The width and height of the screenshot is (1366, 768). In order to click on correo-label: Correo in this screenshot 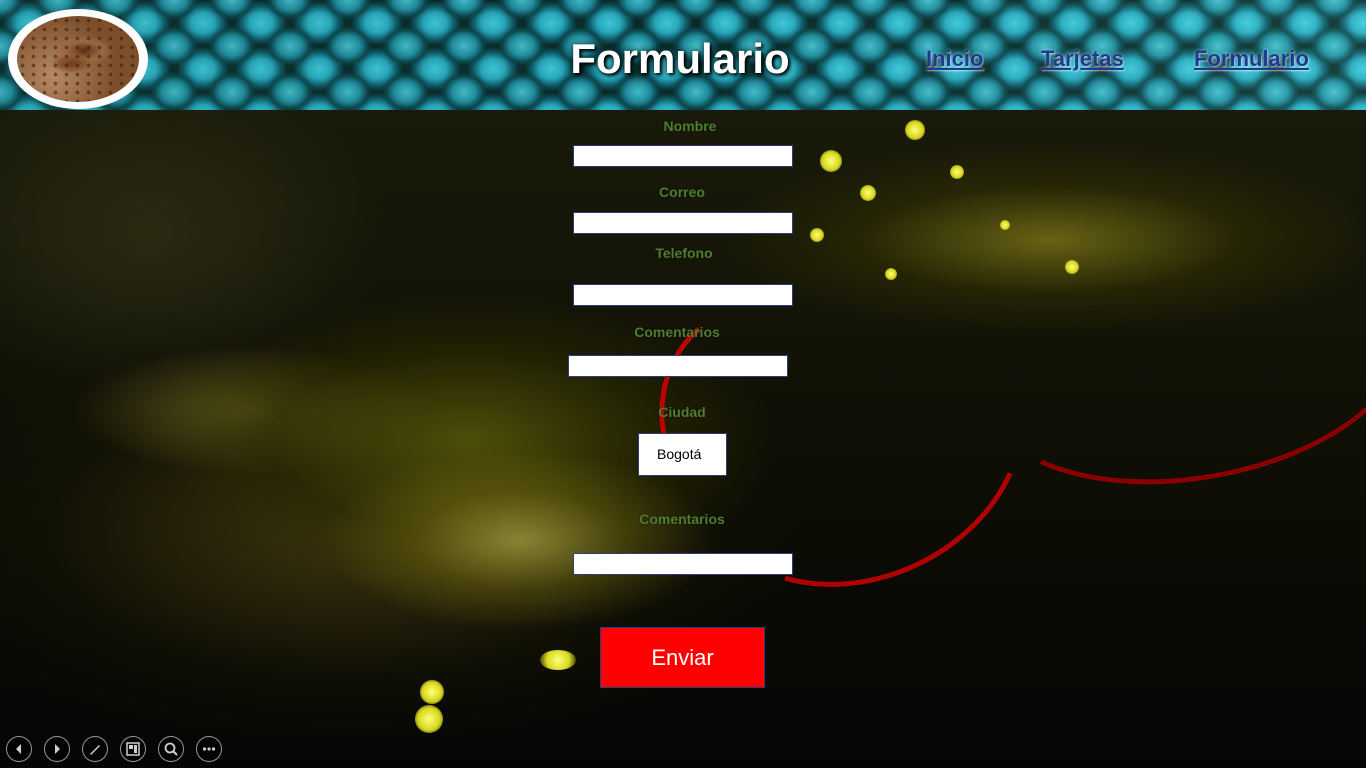, I will do `click(682, 192)`.